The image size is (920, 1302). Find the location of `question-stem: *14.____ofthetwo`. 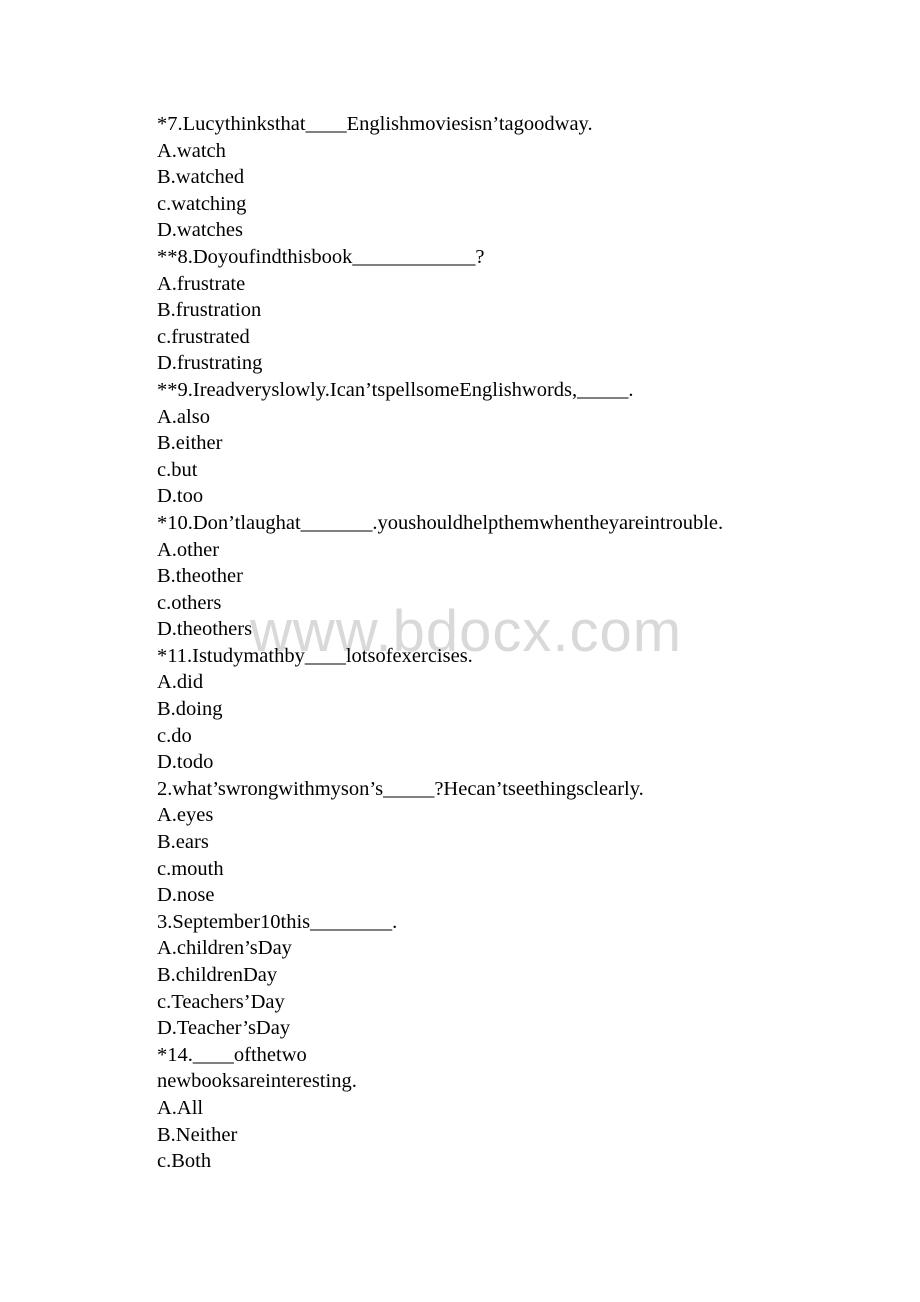

question-stem: *14.____ofthetwo is located at coordinates (232, 1054).